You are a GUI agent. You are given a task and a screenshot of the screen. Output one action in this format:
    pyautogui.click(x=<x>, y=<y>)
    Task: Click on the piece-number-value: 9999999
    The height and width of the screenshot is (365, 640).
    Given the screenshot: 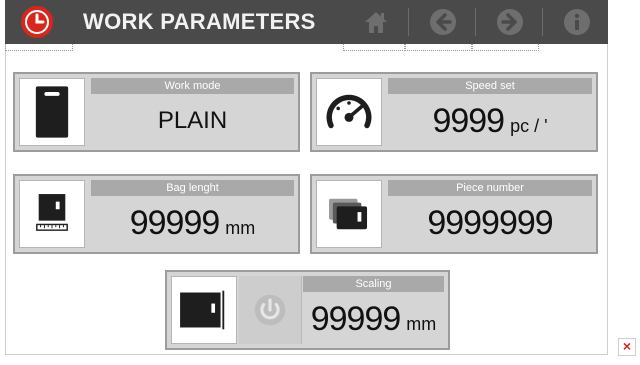 What is the action you would take?
    pyautogui.click(x=490, y=223)
    